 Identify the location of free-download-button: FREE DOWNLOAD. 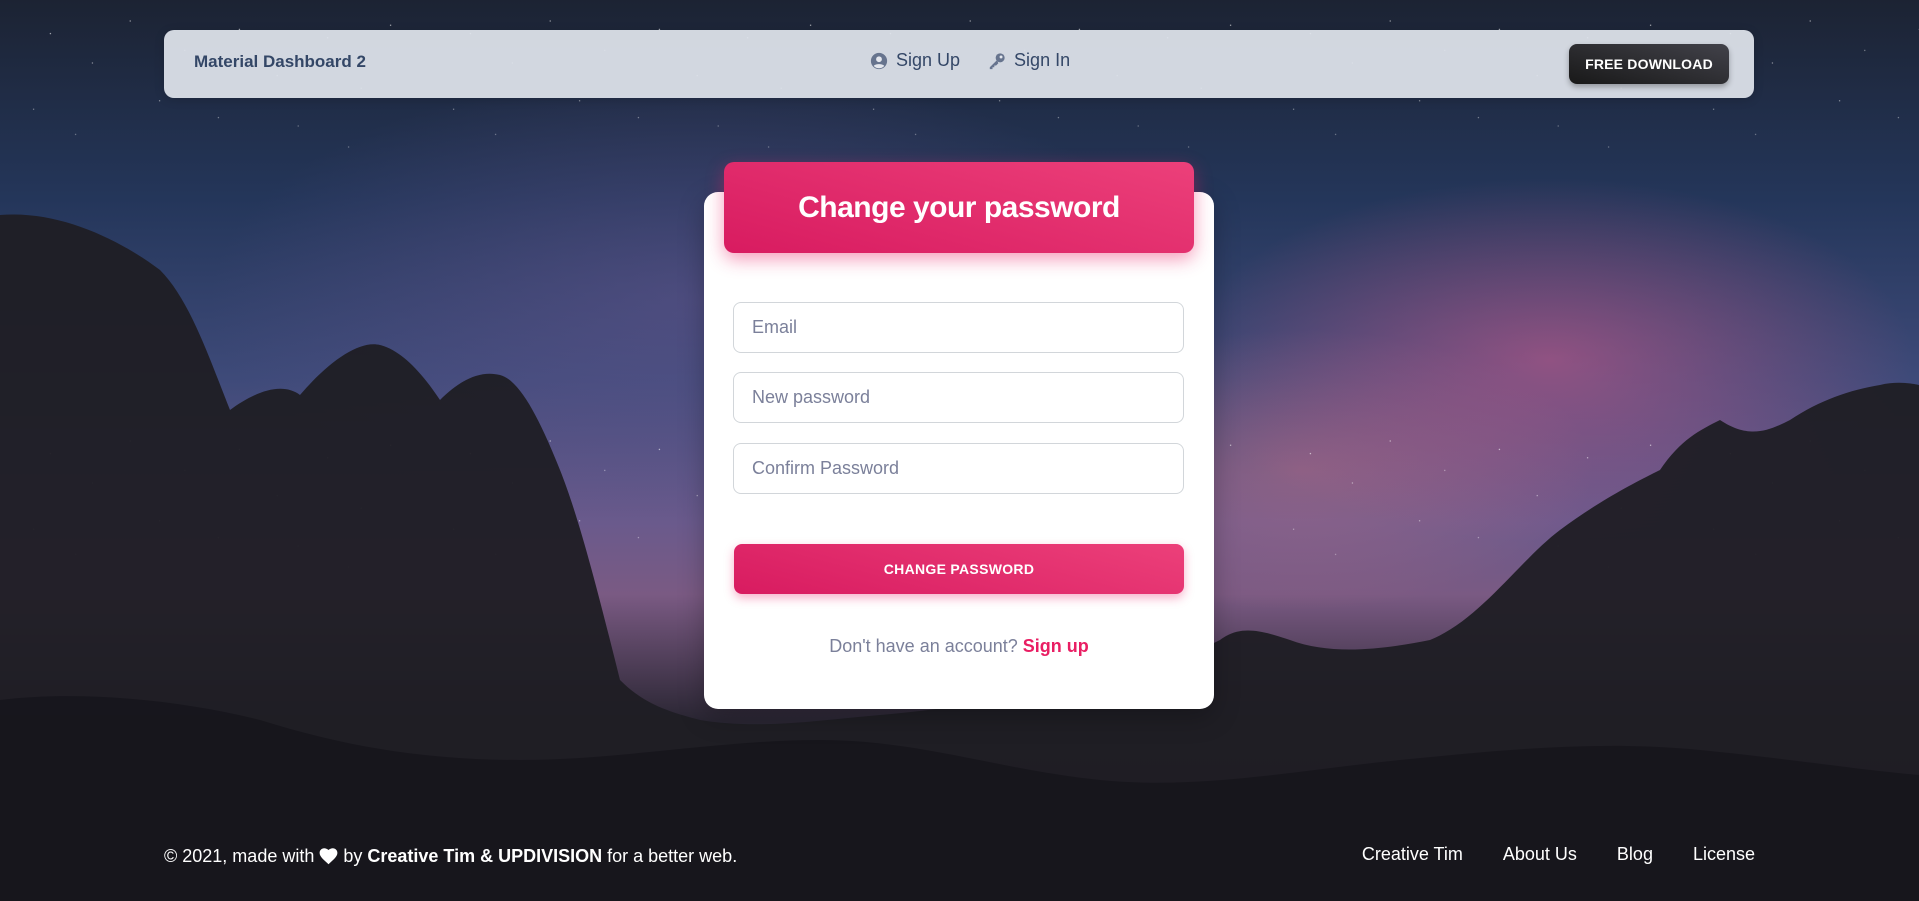
(1649, 64).